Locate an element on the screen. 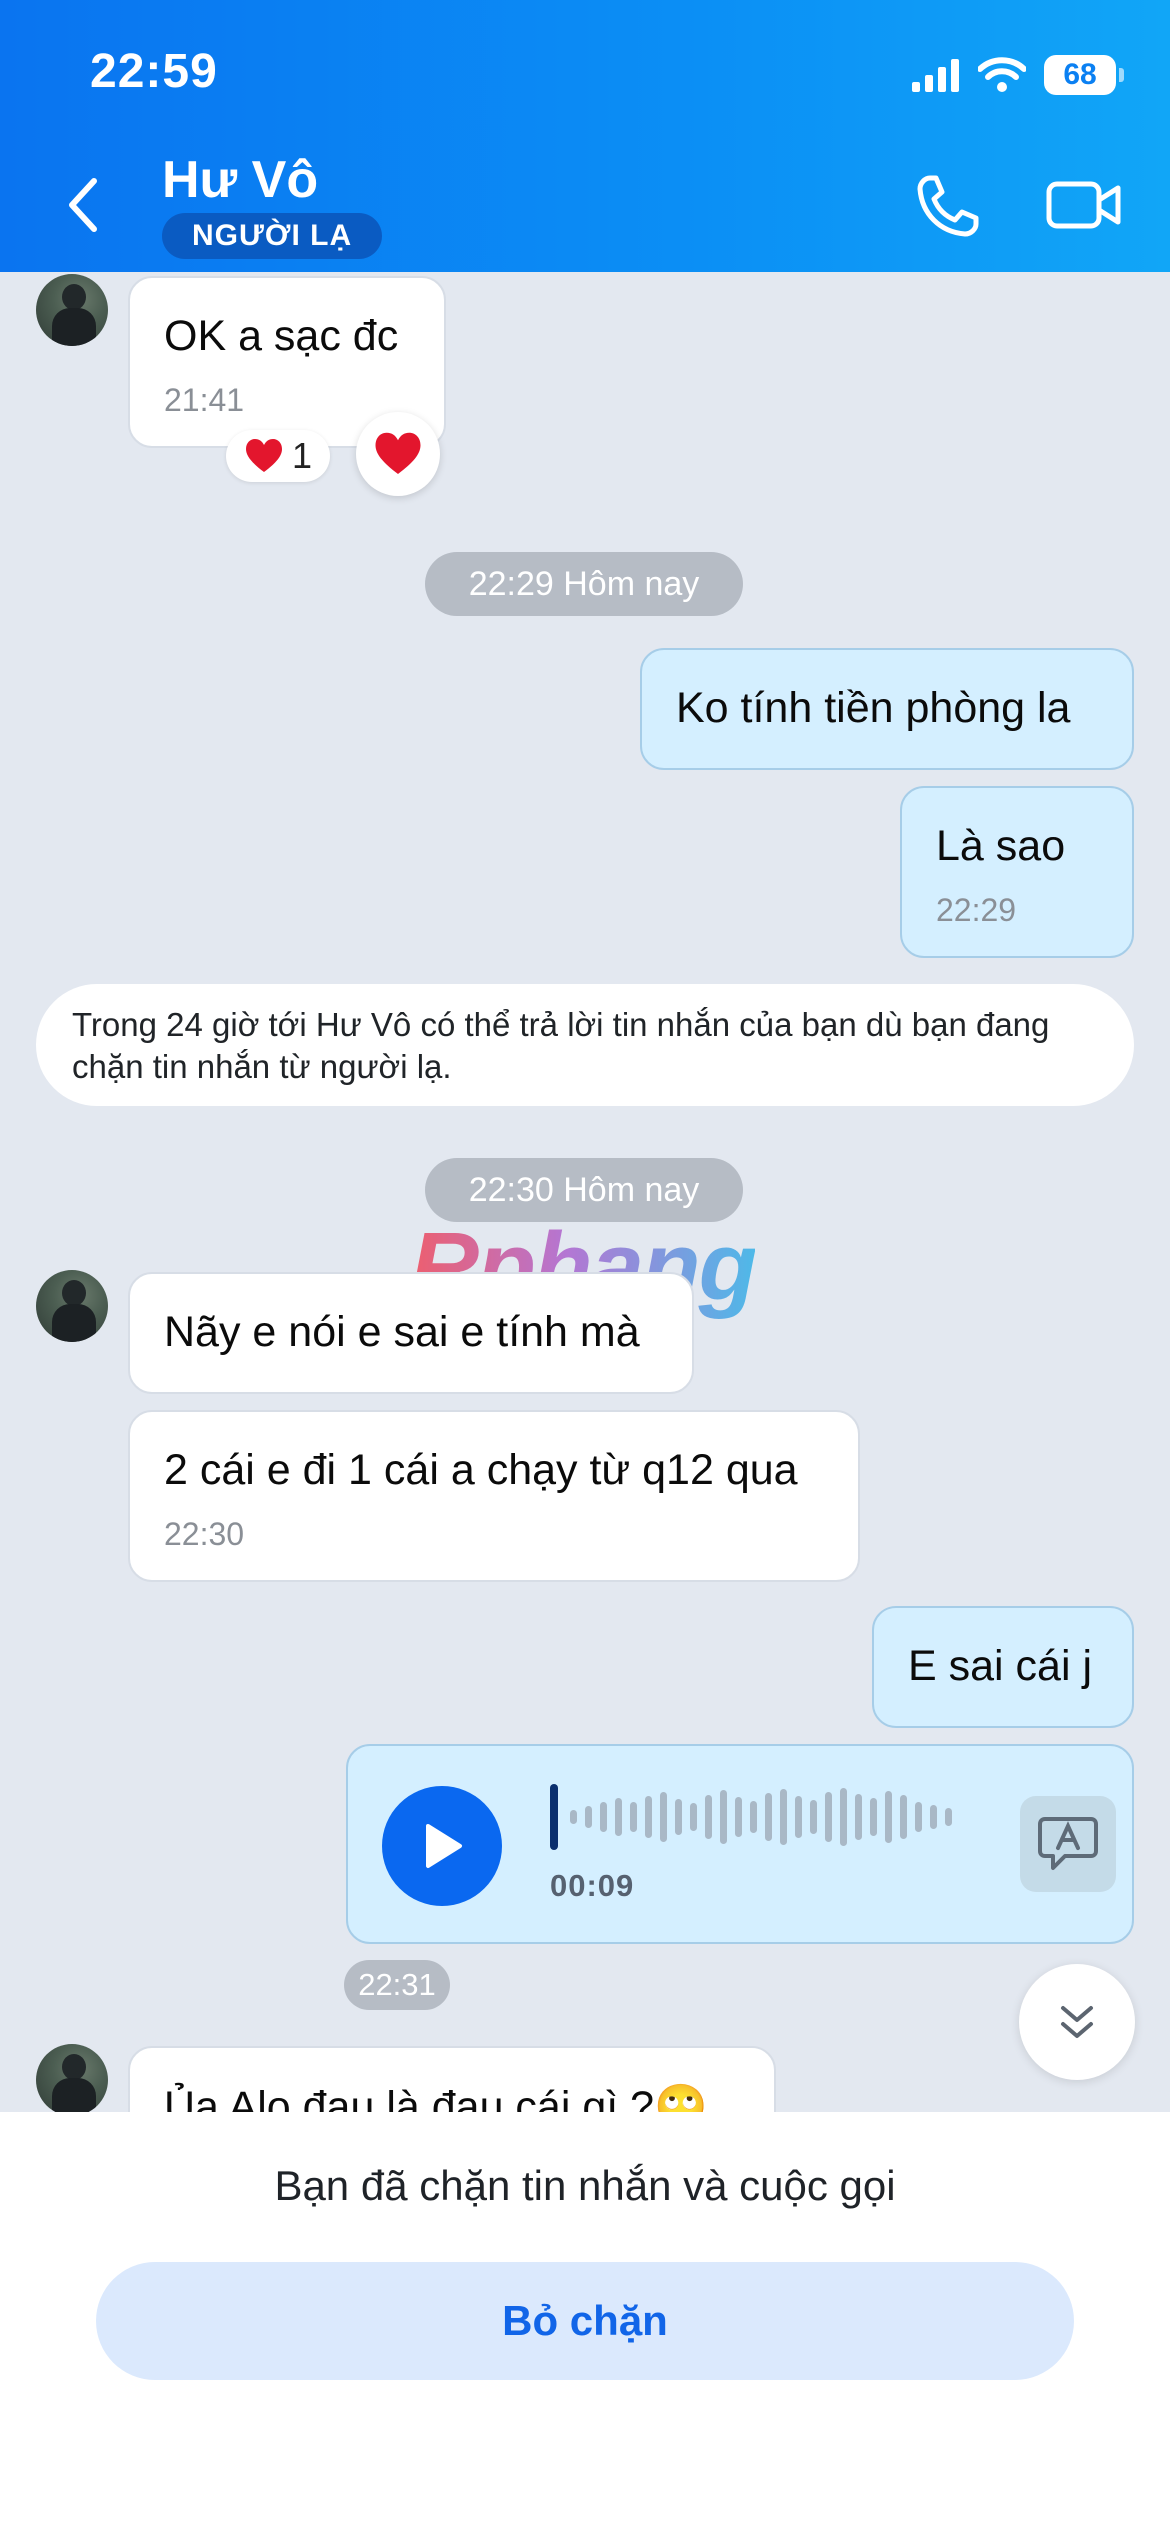 This screenshot has width=1170, height=2532. react-button is located at coordinates (398, 454).